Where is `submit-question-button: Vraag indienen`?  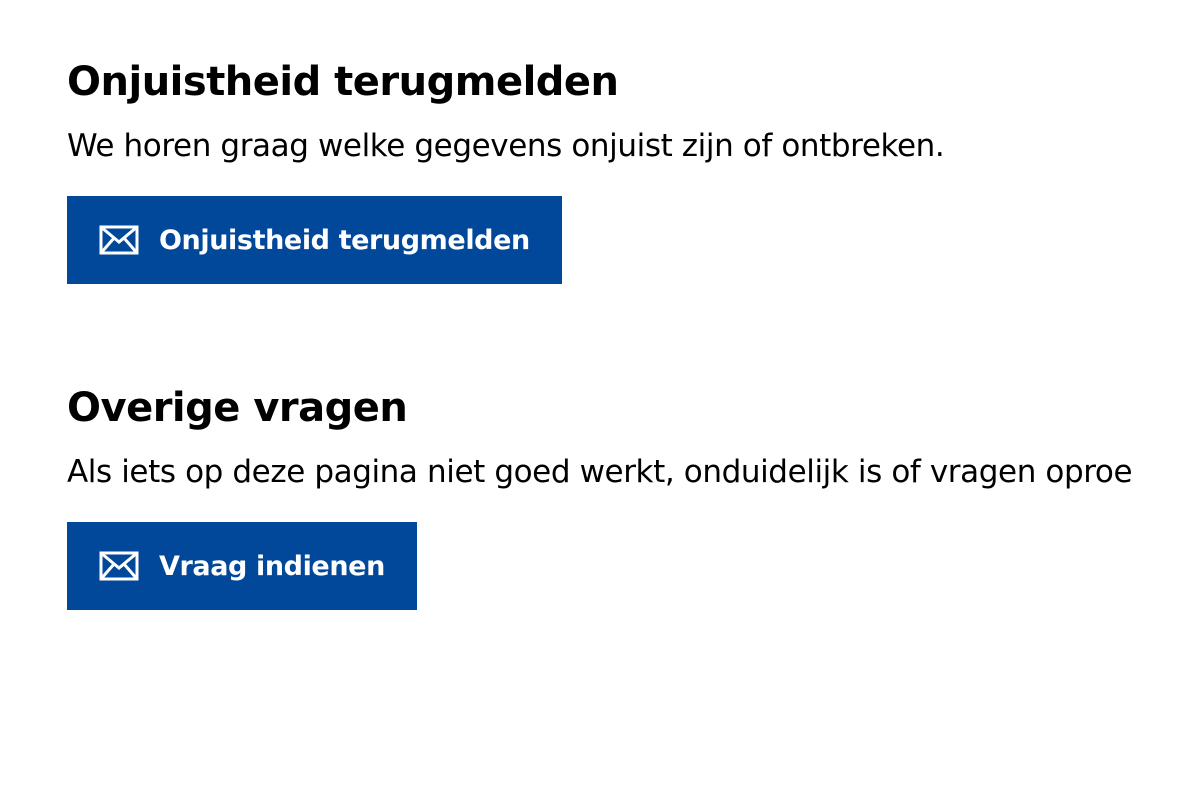
submit-question-button: Vraag indienen is located at coordinates (242, 566).